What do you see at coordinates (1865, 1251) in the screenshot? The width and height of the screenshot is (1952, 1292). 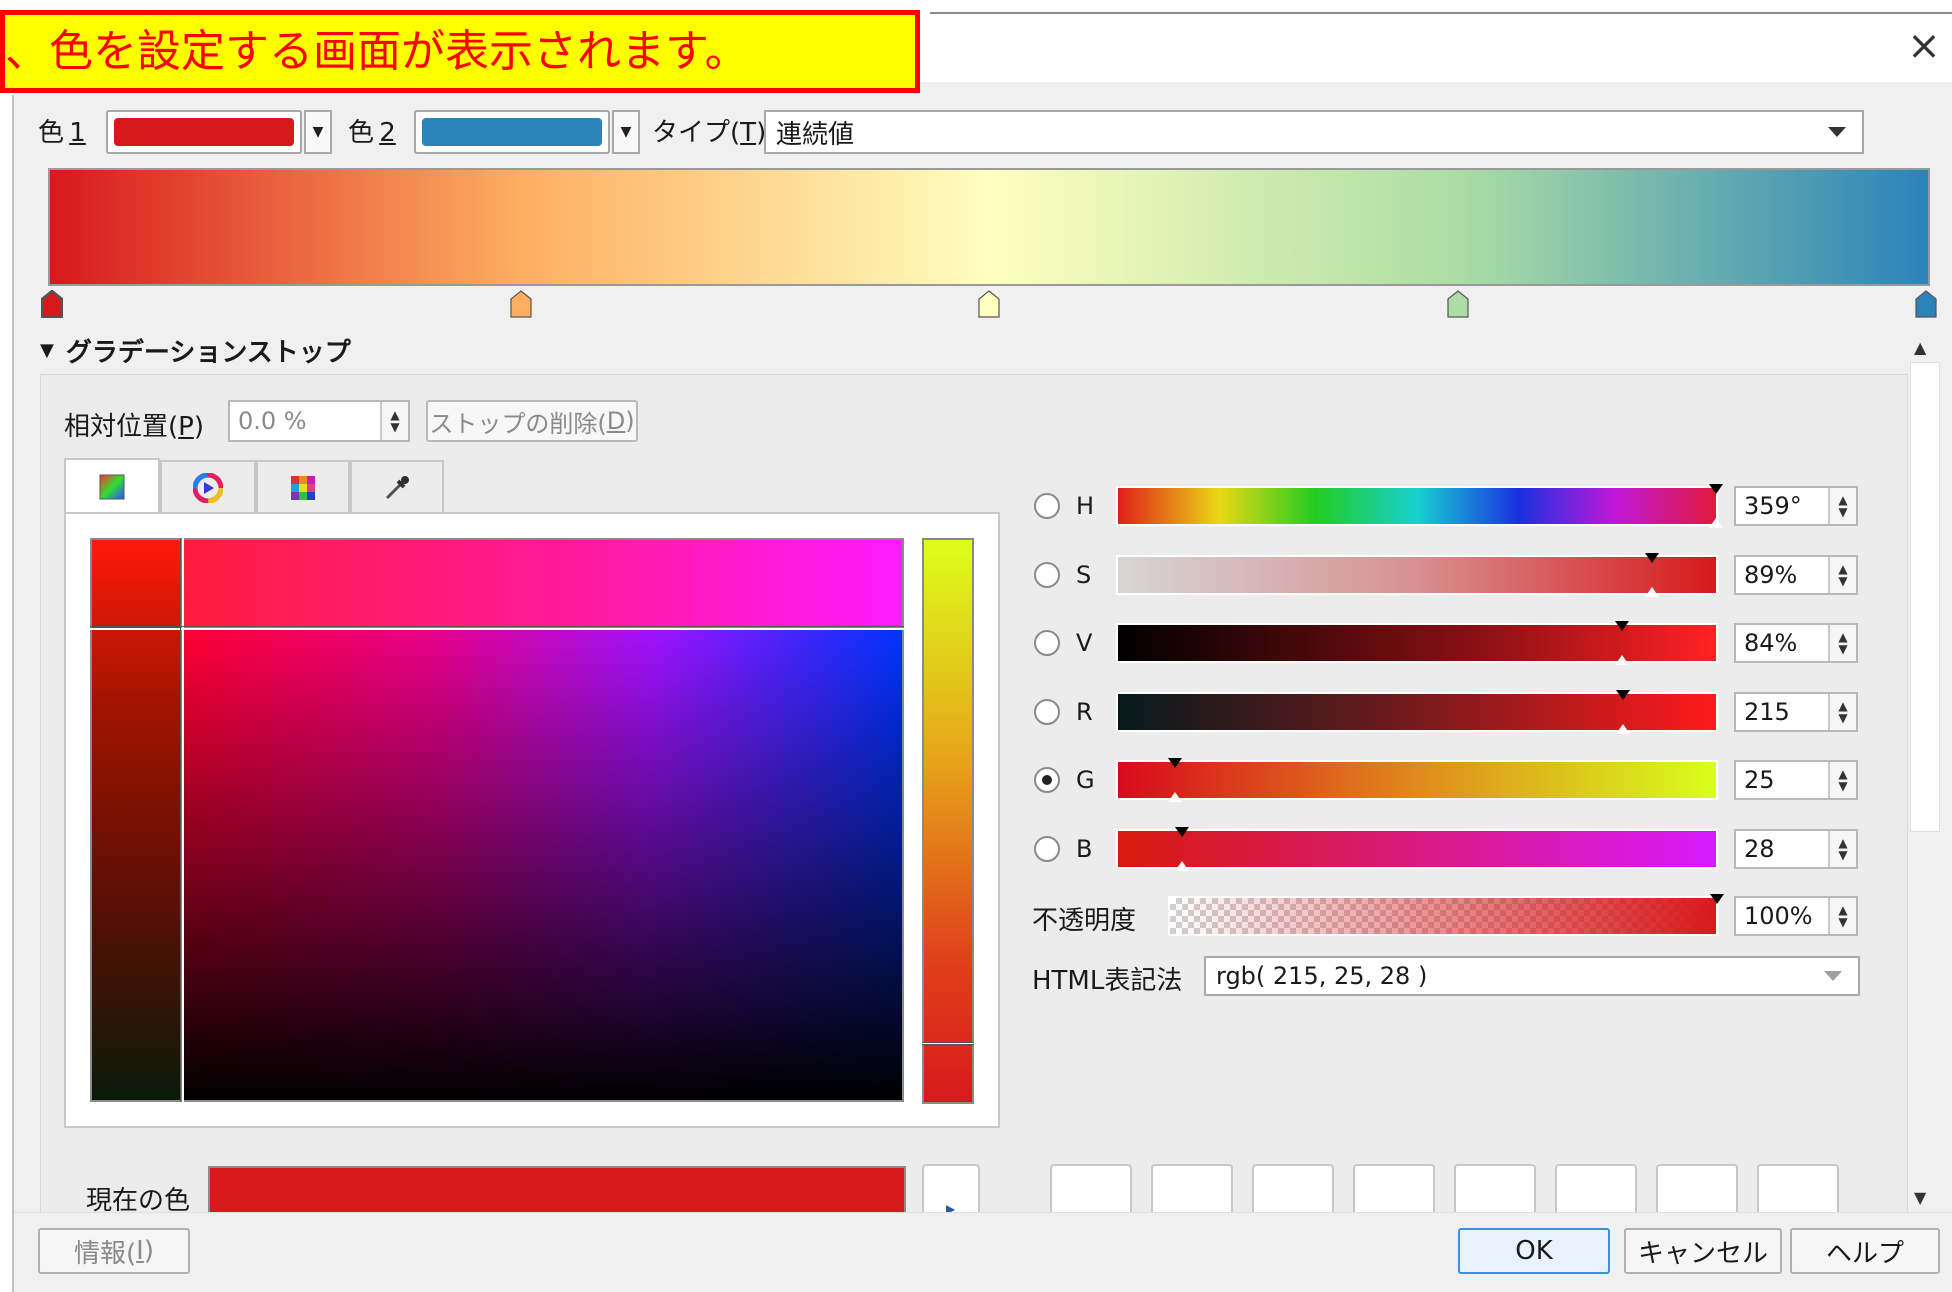 I see `help-button: ヘルプ` at bounding box center [1865, 1251].